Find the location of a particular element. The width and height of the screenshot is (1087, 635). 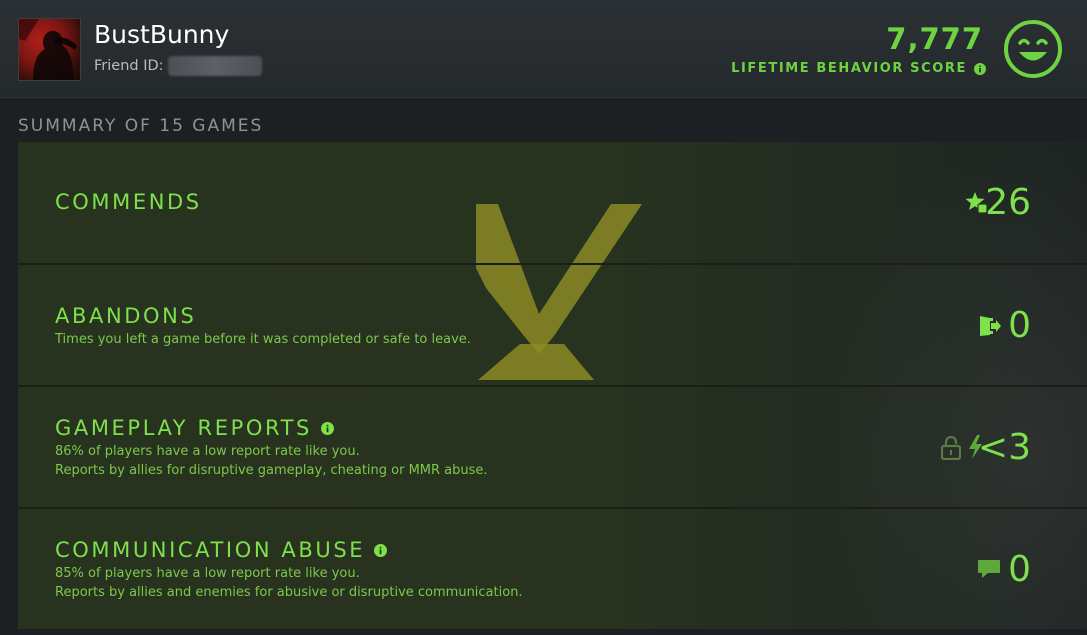

gameplay-reports-title: GAMEPLAY REPORTS is located at coordinates (194, 428).